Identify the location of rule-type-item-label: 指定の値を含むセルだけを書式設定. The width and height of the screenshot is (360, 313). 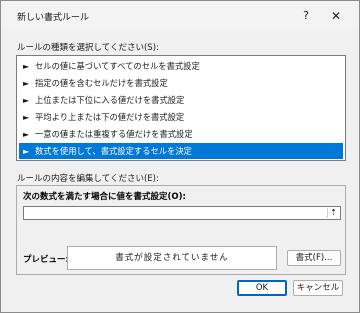
(101, 83).